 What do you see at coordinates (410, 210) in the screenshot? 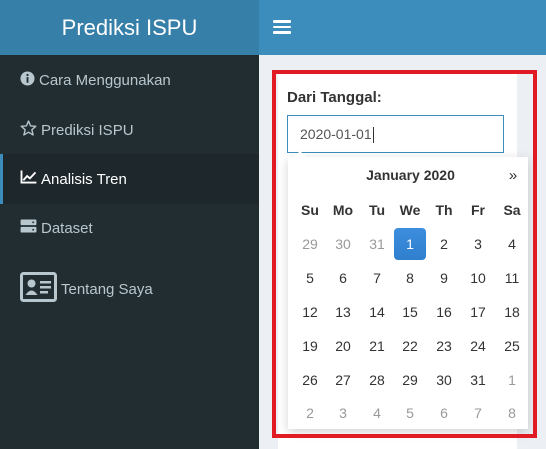
I see `weekday-header: We` at bounding box center [410, 210].